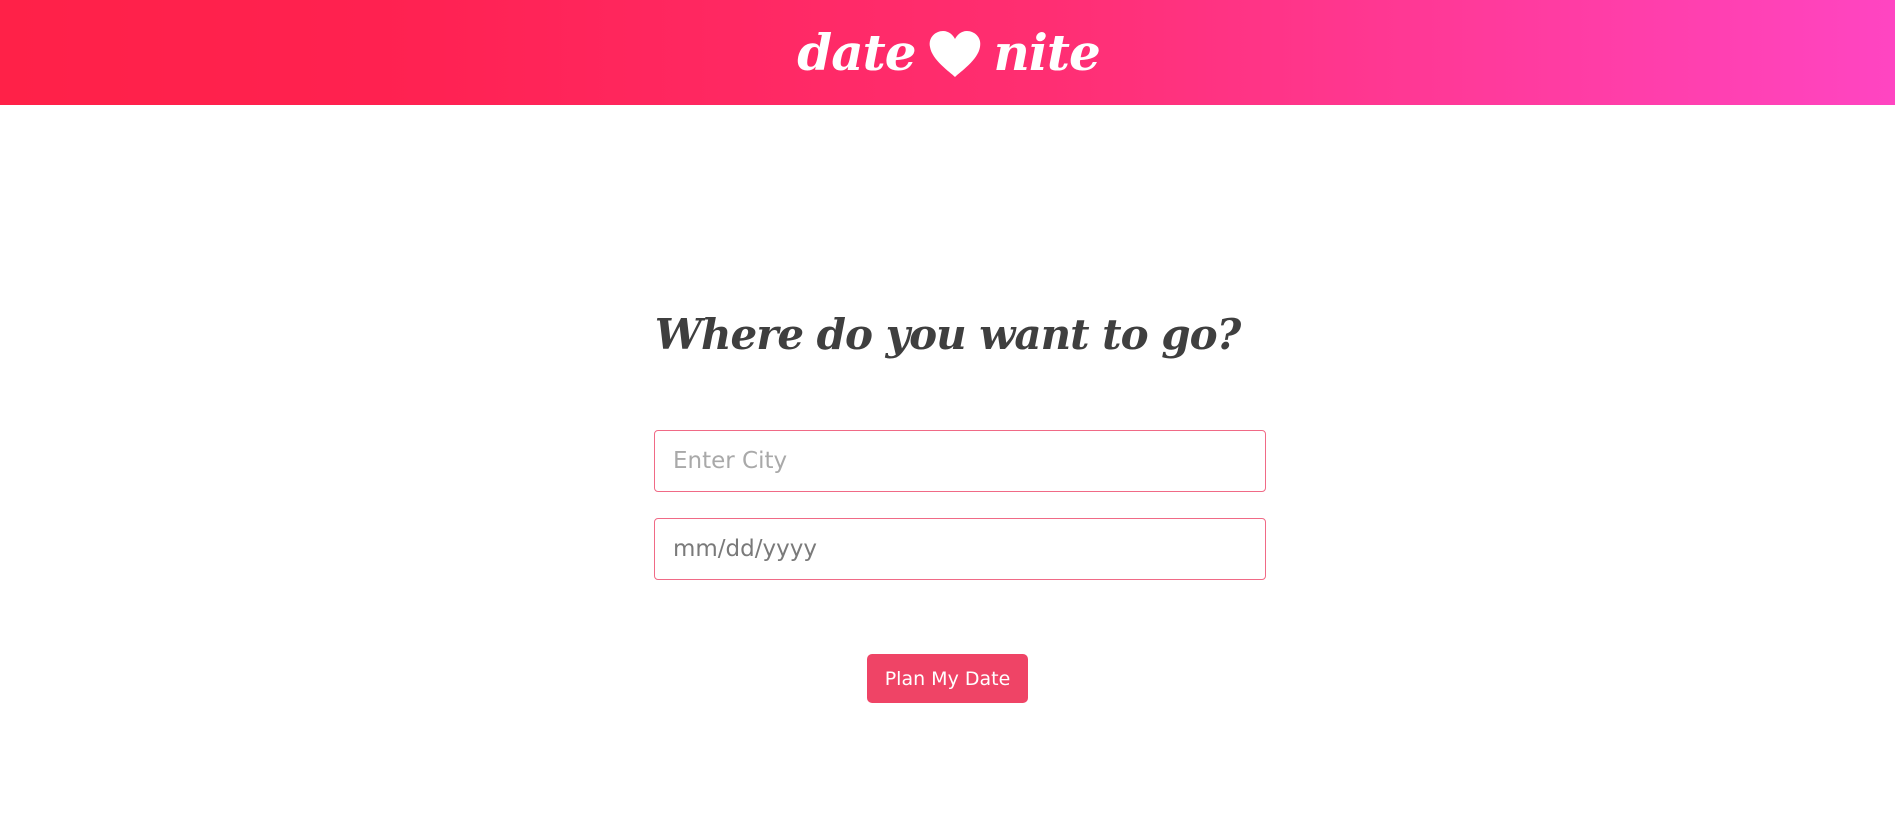 The width and height of the screenshot is (1895, 835). I want to click on logo: date nite, so click(949, 52).